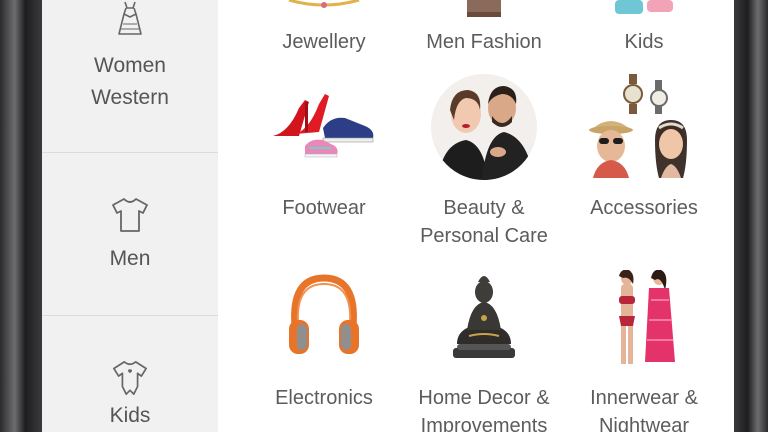 The height and width of the screenshot is (432, 768). Describe the element at coordinates (644, 409) in the screenshot. I see `category-label: Innerwear & Nightwear` at that location.